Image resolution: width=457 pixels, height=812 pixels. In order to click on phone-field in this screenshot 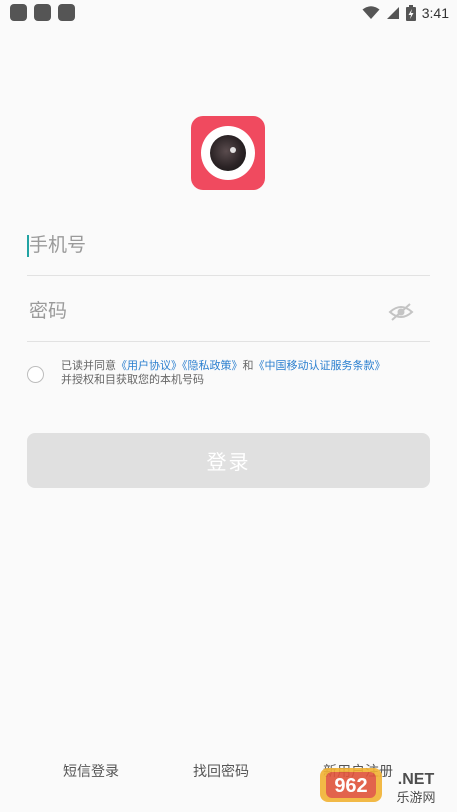, I will do `click(228, 246)`.